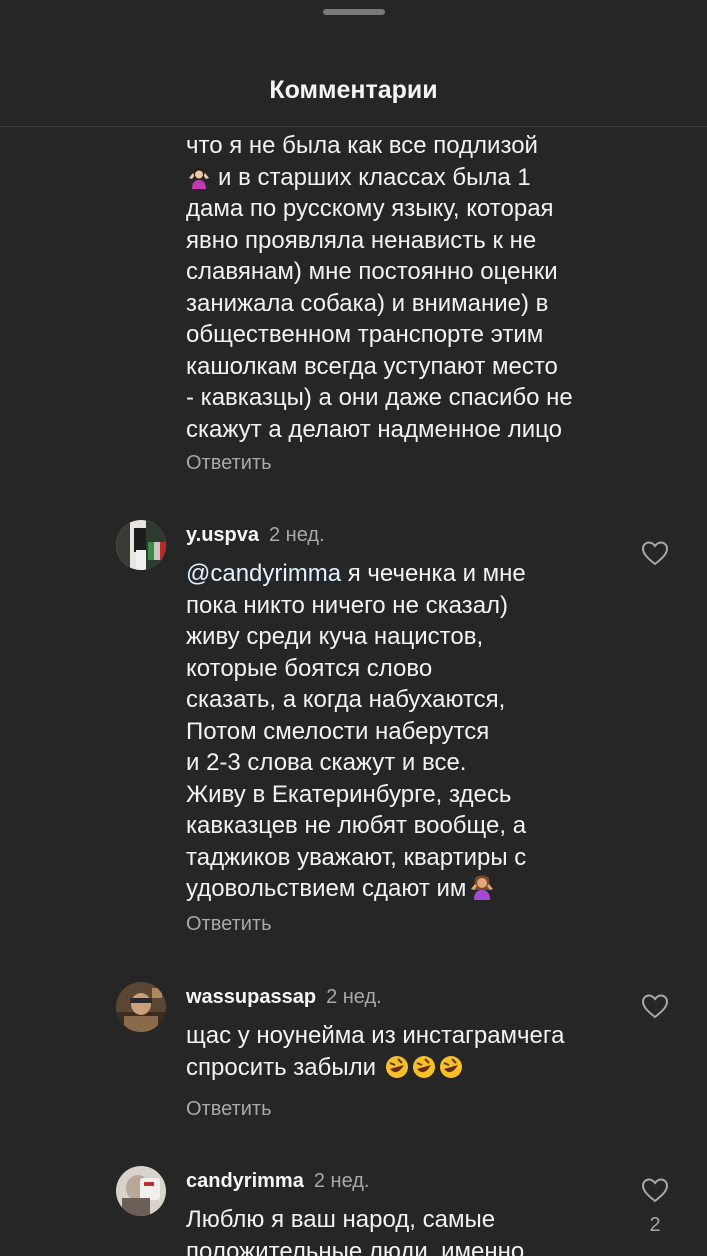  What do you see at coordinates (379, 397) in the screenshot?
I see `comment-line: - кавказцы) а они даже спасибо не` at bounding box center [379, 397].